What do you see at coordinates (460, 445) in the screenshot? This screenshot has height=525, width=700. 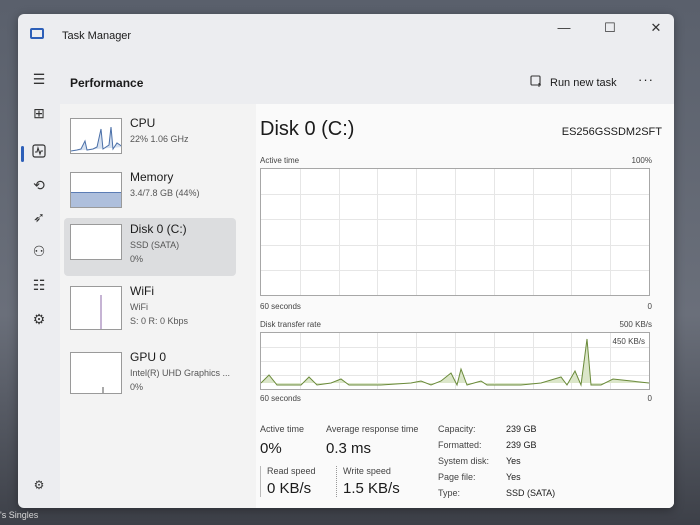 I see `formatted-label: Formatted:` at bounding box center [460, 445].